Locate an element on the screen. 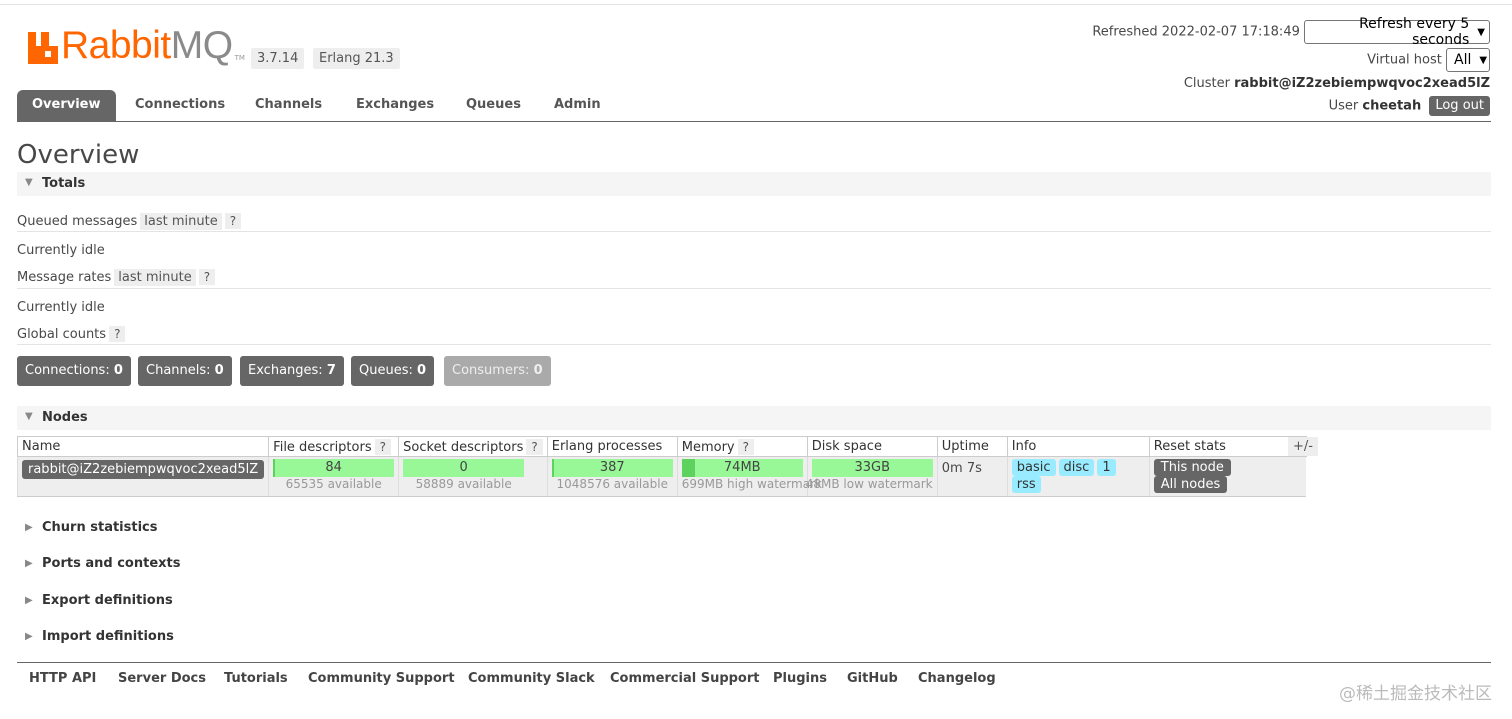 Image resolution: width=1512 pixels, height=719 pixels. footer-link-server-docs: Server Docs is located at coordinates (162, 678).